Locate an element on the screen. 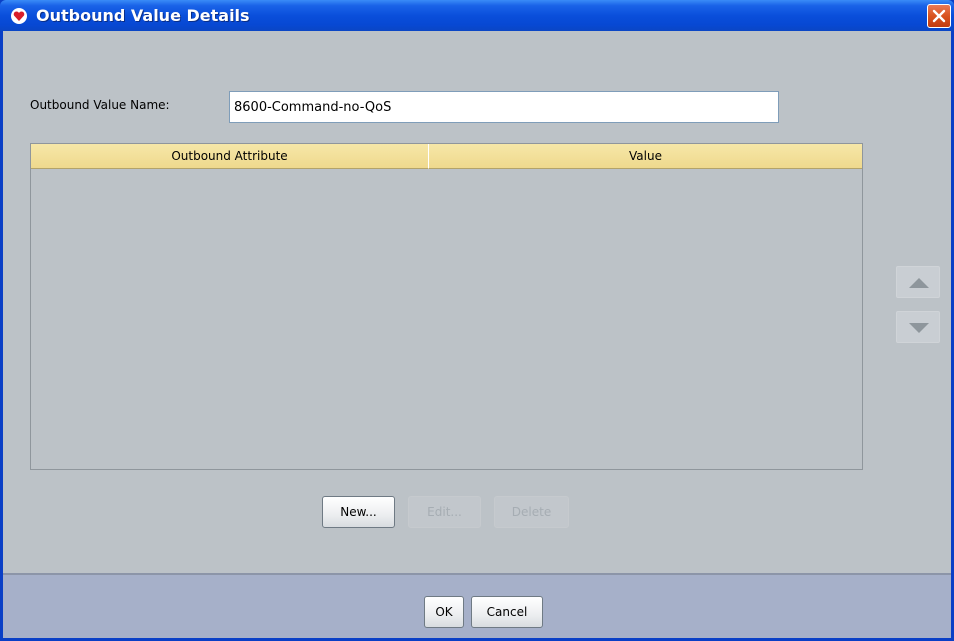 This screenshot has width=954, height=641. column-header-value: Value is located at coordinates (645, 156).